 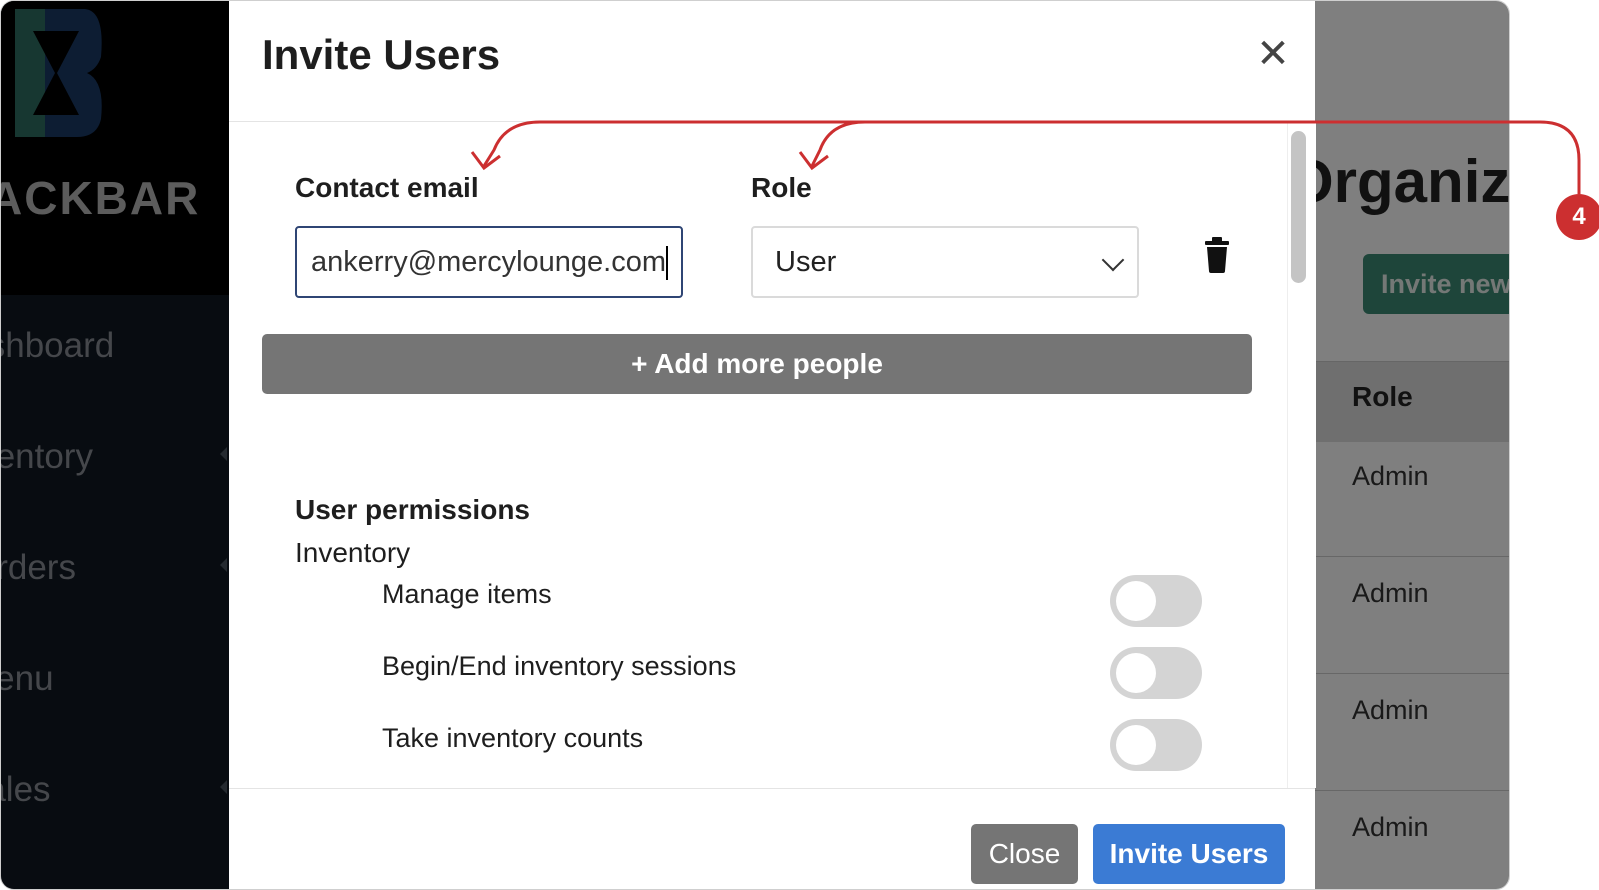 I want to click on permission-label: Manage items, so click(x=467, y=594).